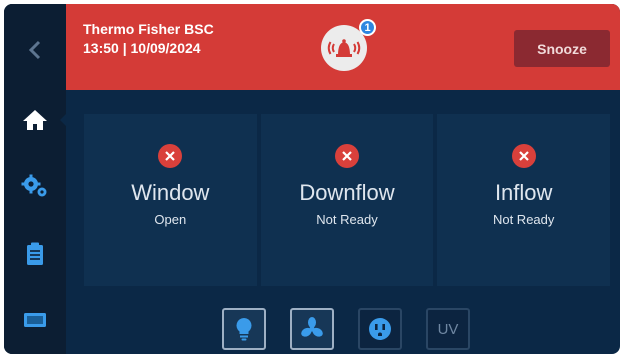 The image size is (624, 358). I want to click on inflow-status-card: Inflow Not Ready, so click(524, 200).